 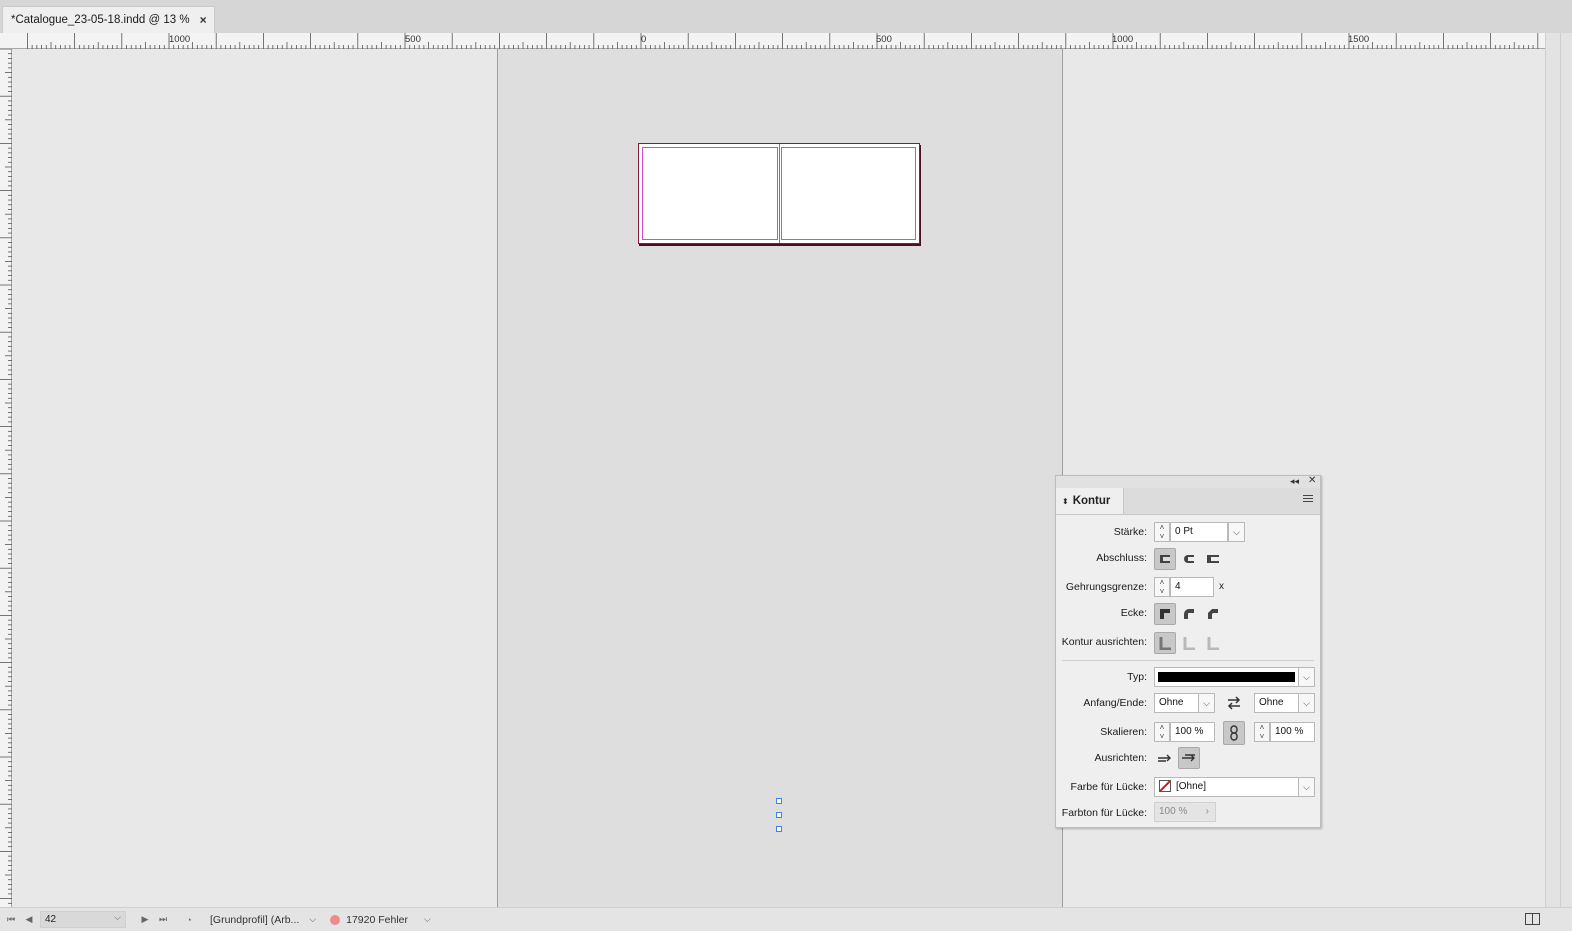 I want to click on close-panel-icon: ✕, so click(x=1312, y=480).